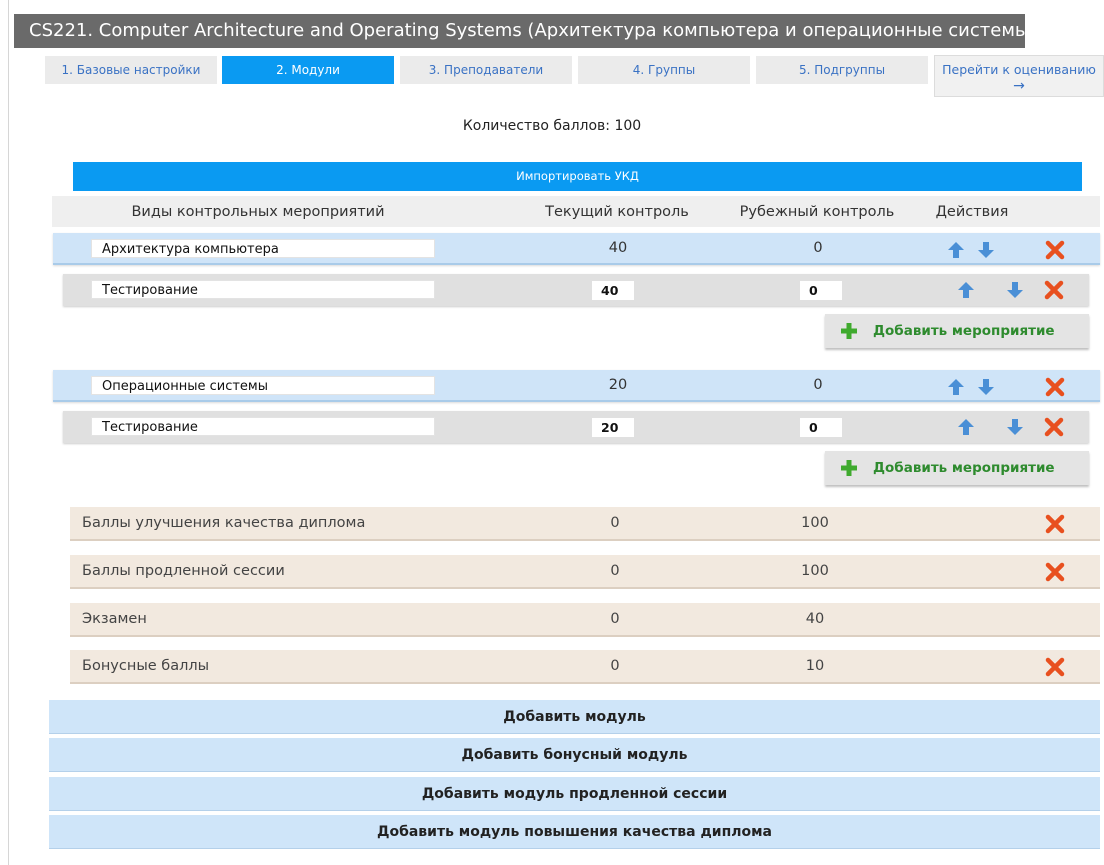  I want to click on tab-teachers: 3. Преподаватели, so click(486, 70).